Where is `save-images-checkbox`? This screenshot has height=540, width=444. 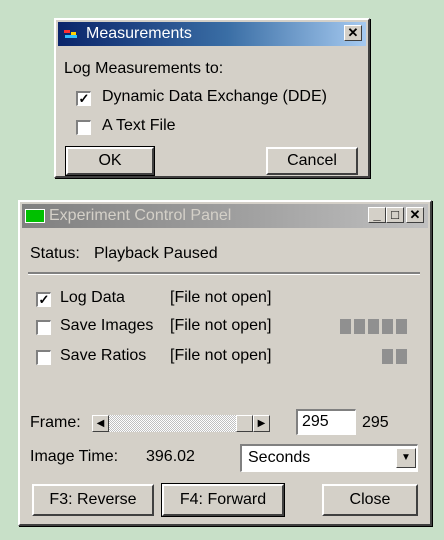 save-images-checkbox is located at coordinates (43, 327).